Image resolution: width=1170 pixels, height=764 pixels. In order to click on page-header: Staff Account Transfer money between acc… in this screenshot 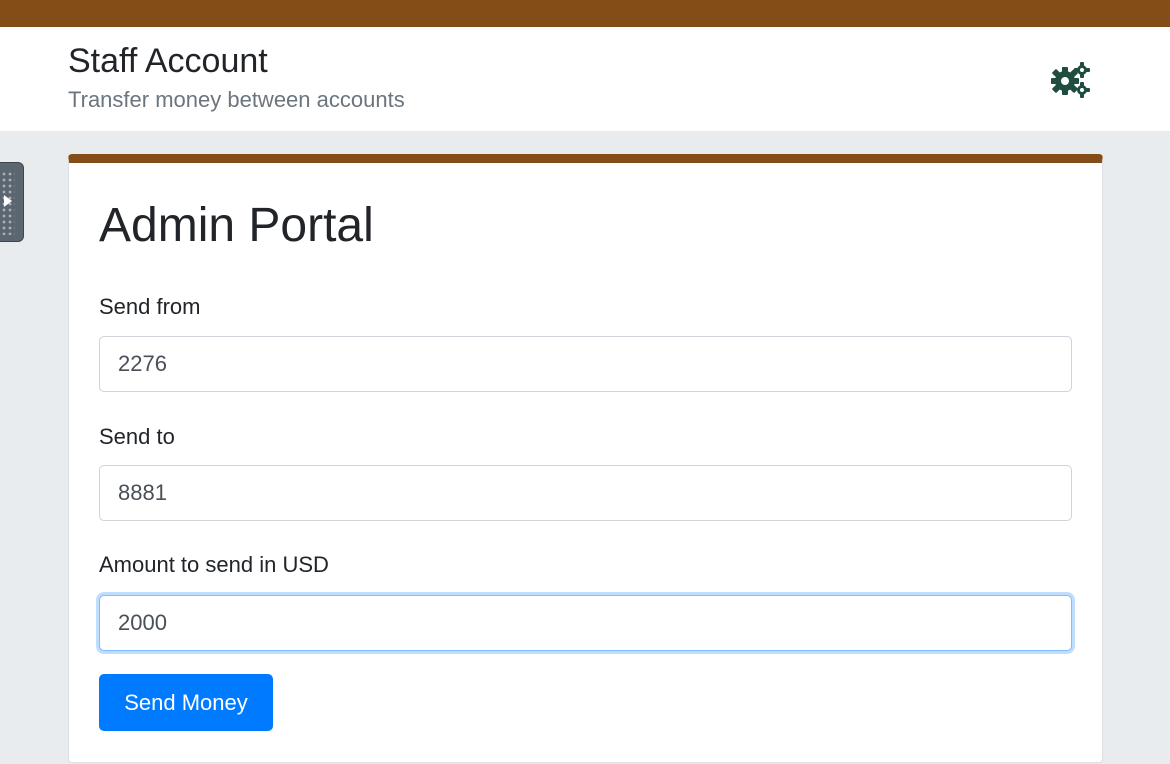, I will do `click(585, 79)`.